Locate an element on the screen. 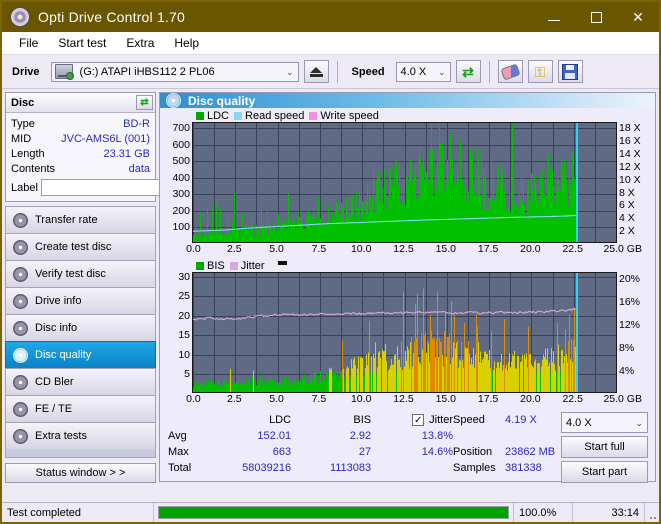  y-tick-label: 15 is located at coordinates (184, 335).